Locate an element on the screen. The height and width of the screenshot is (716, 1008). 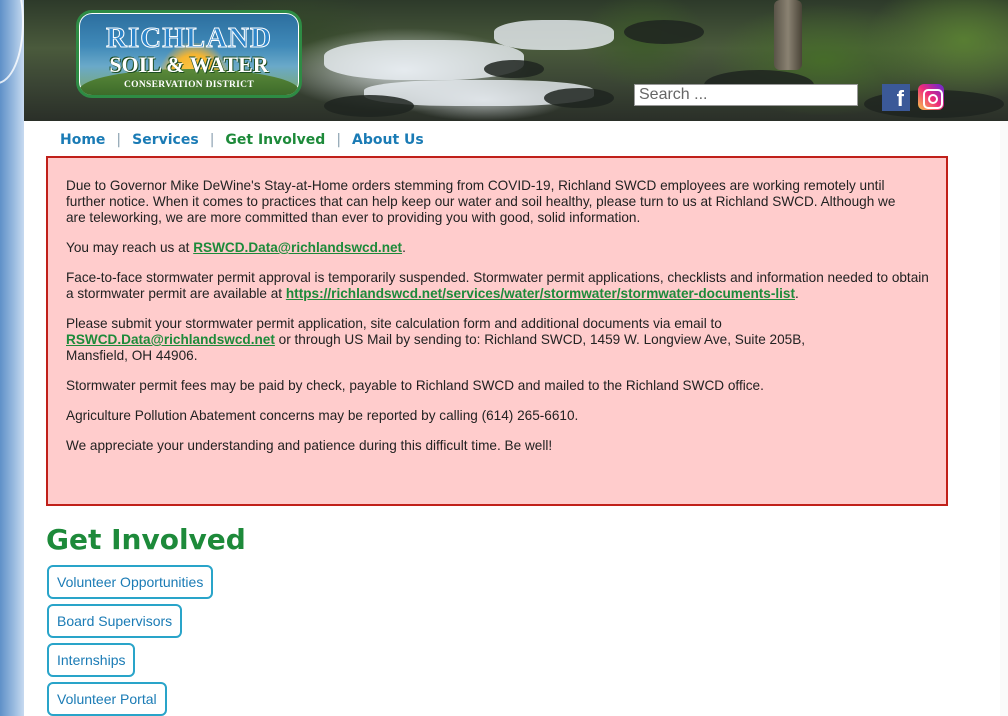
right-edge is located at coordinates (1004, 418).